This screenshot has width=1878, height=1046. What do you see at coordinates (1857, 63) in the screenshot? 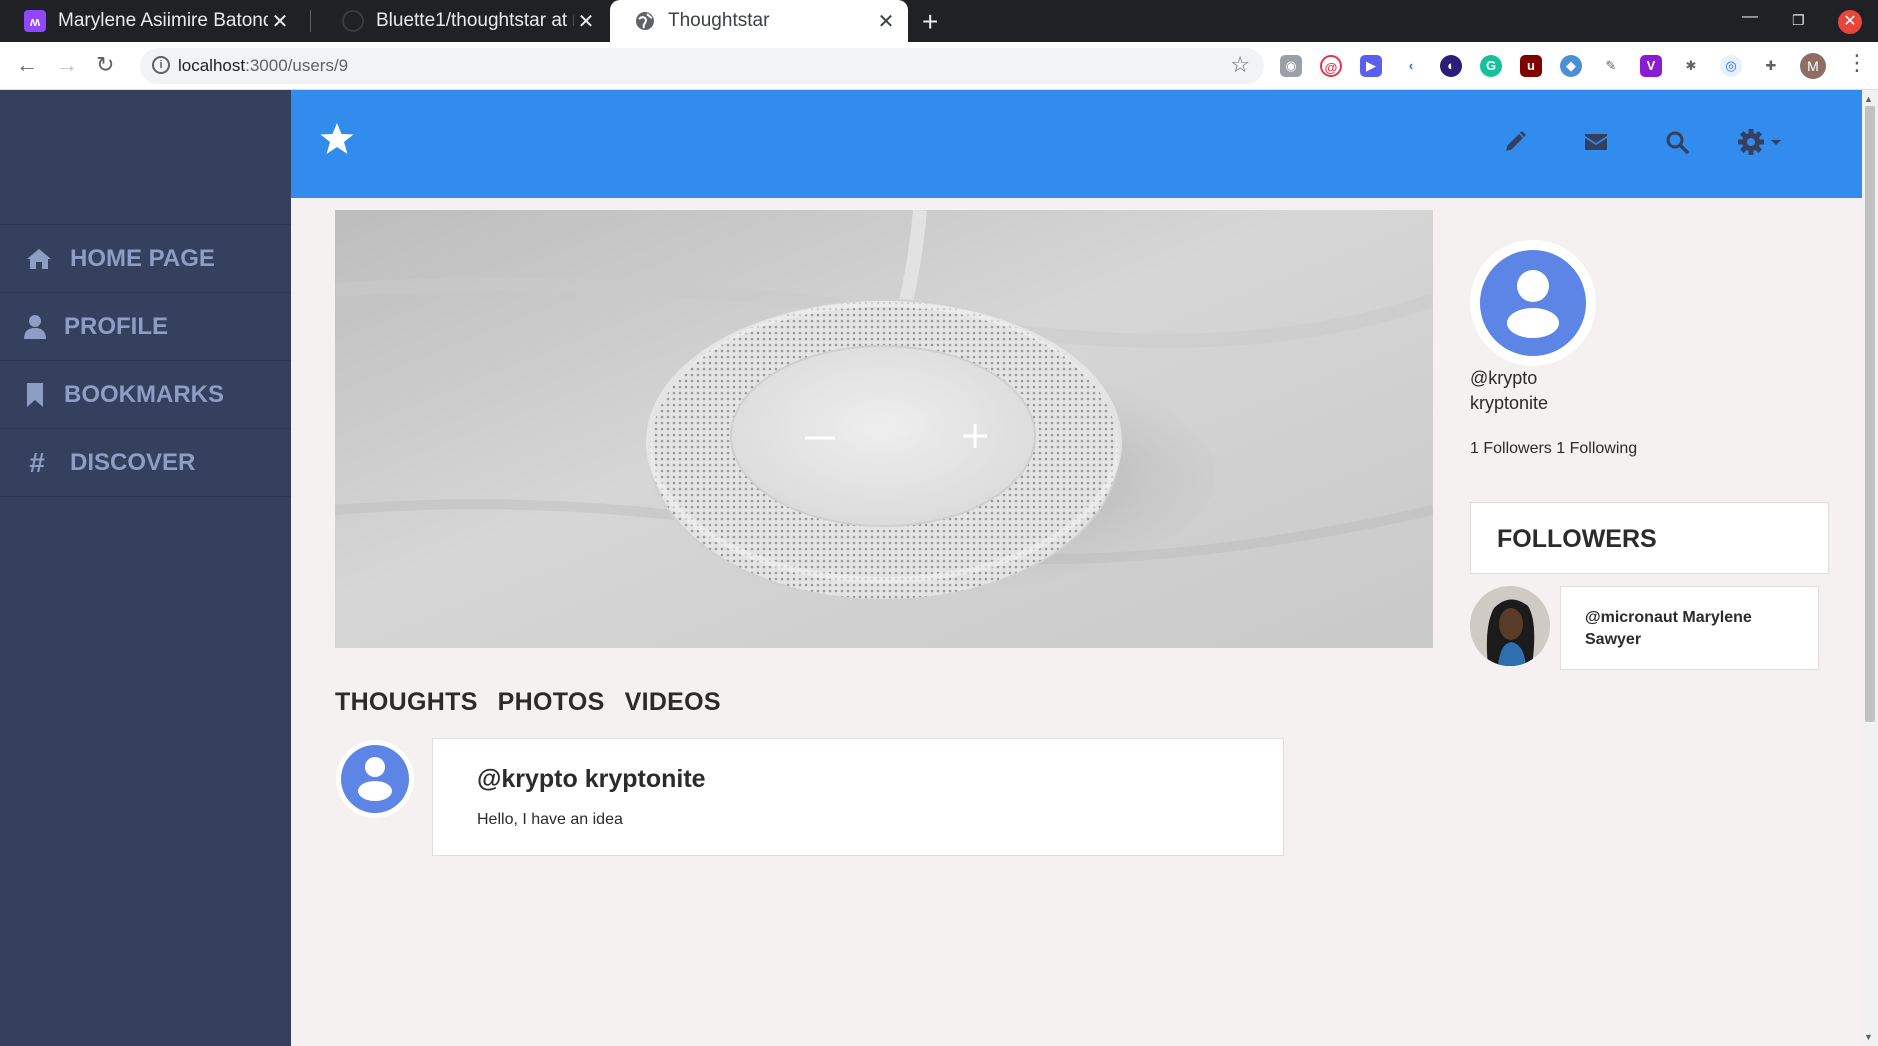
I see `menu-dots-icon: ⋮` at bounding box center [1857, 63].